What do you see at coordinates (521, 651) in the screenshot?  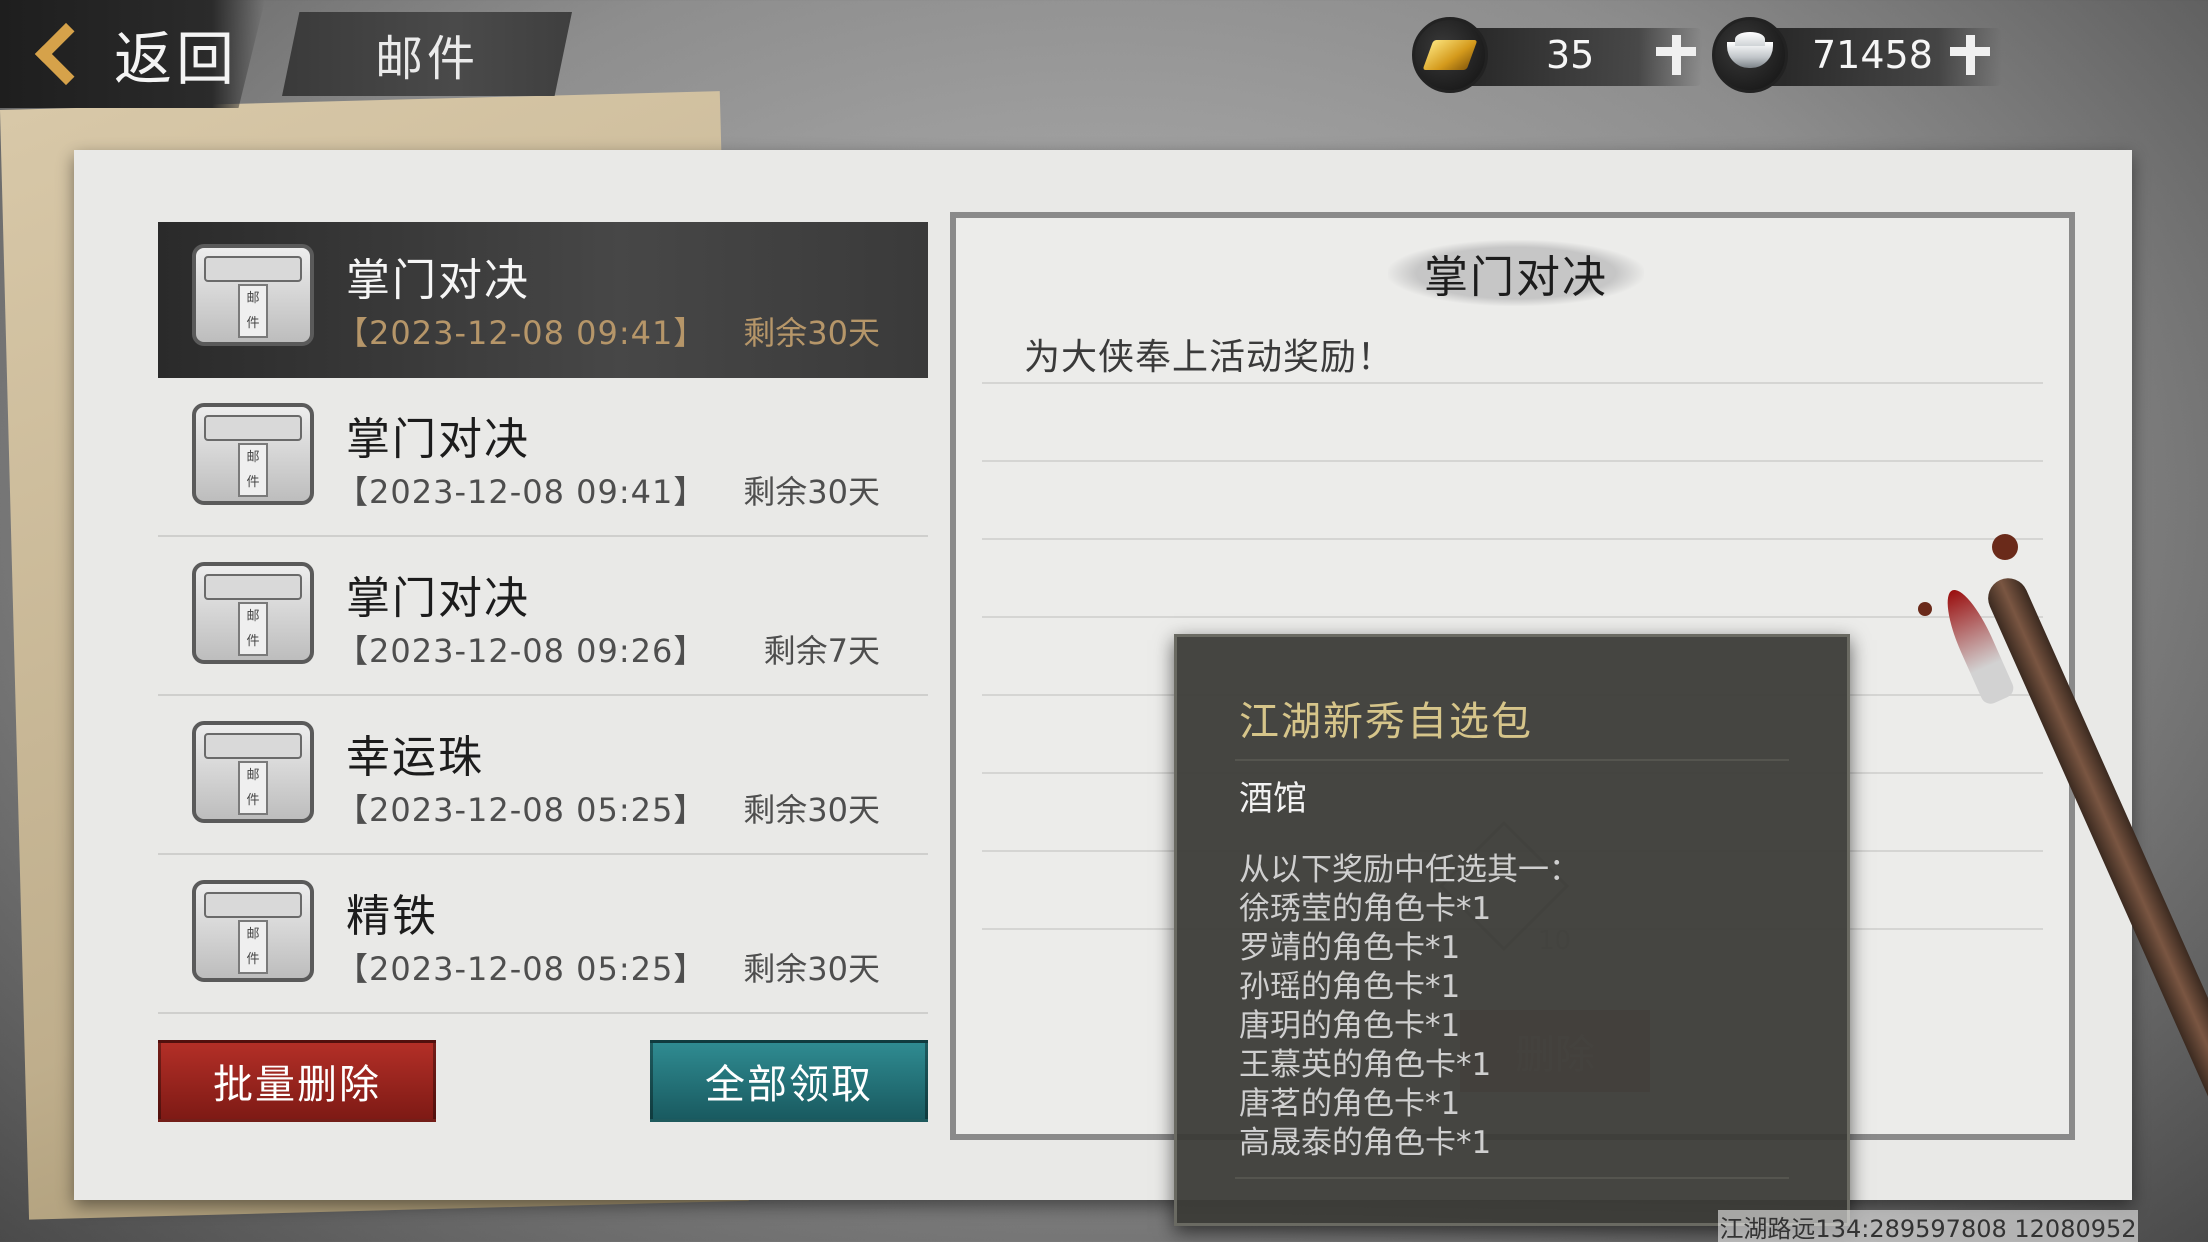 I see `mail-date: 【2023-12-08 09:26】` at bounding box center [521, 651].